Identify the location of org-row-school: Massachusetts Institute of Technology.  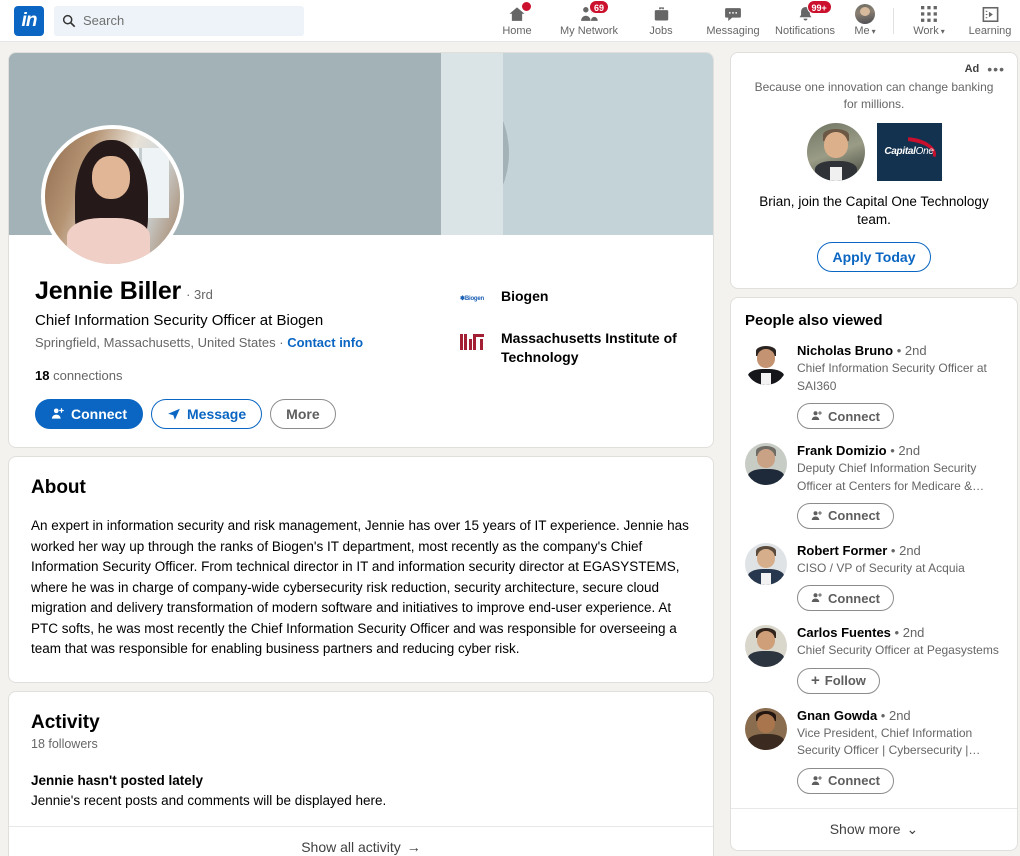
(572, 347).